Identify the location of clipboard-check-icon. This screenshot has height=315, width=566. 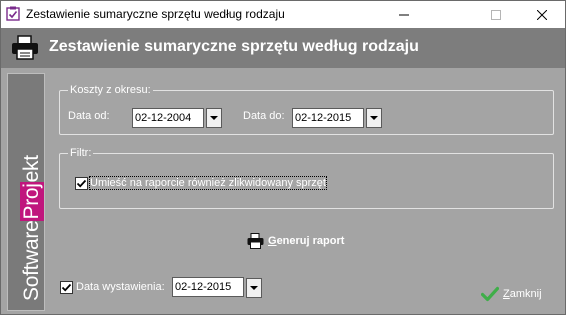
(13, 13).